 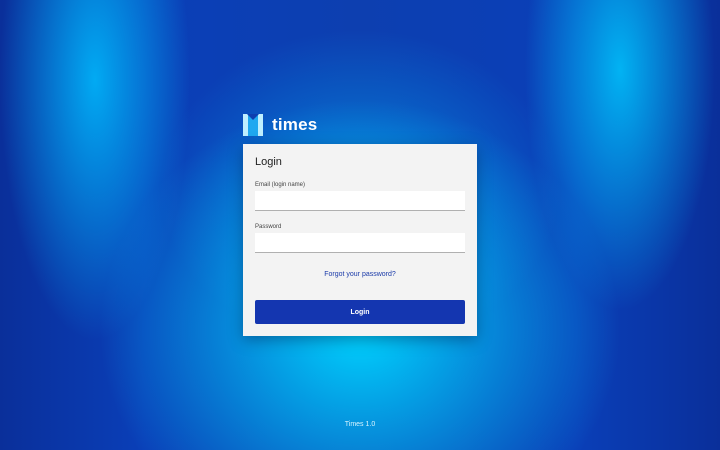 What do you see at coordinates (360, 312) in the screenshot?
I see `login-button: Login` at bounding box center [360, 312].